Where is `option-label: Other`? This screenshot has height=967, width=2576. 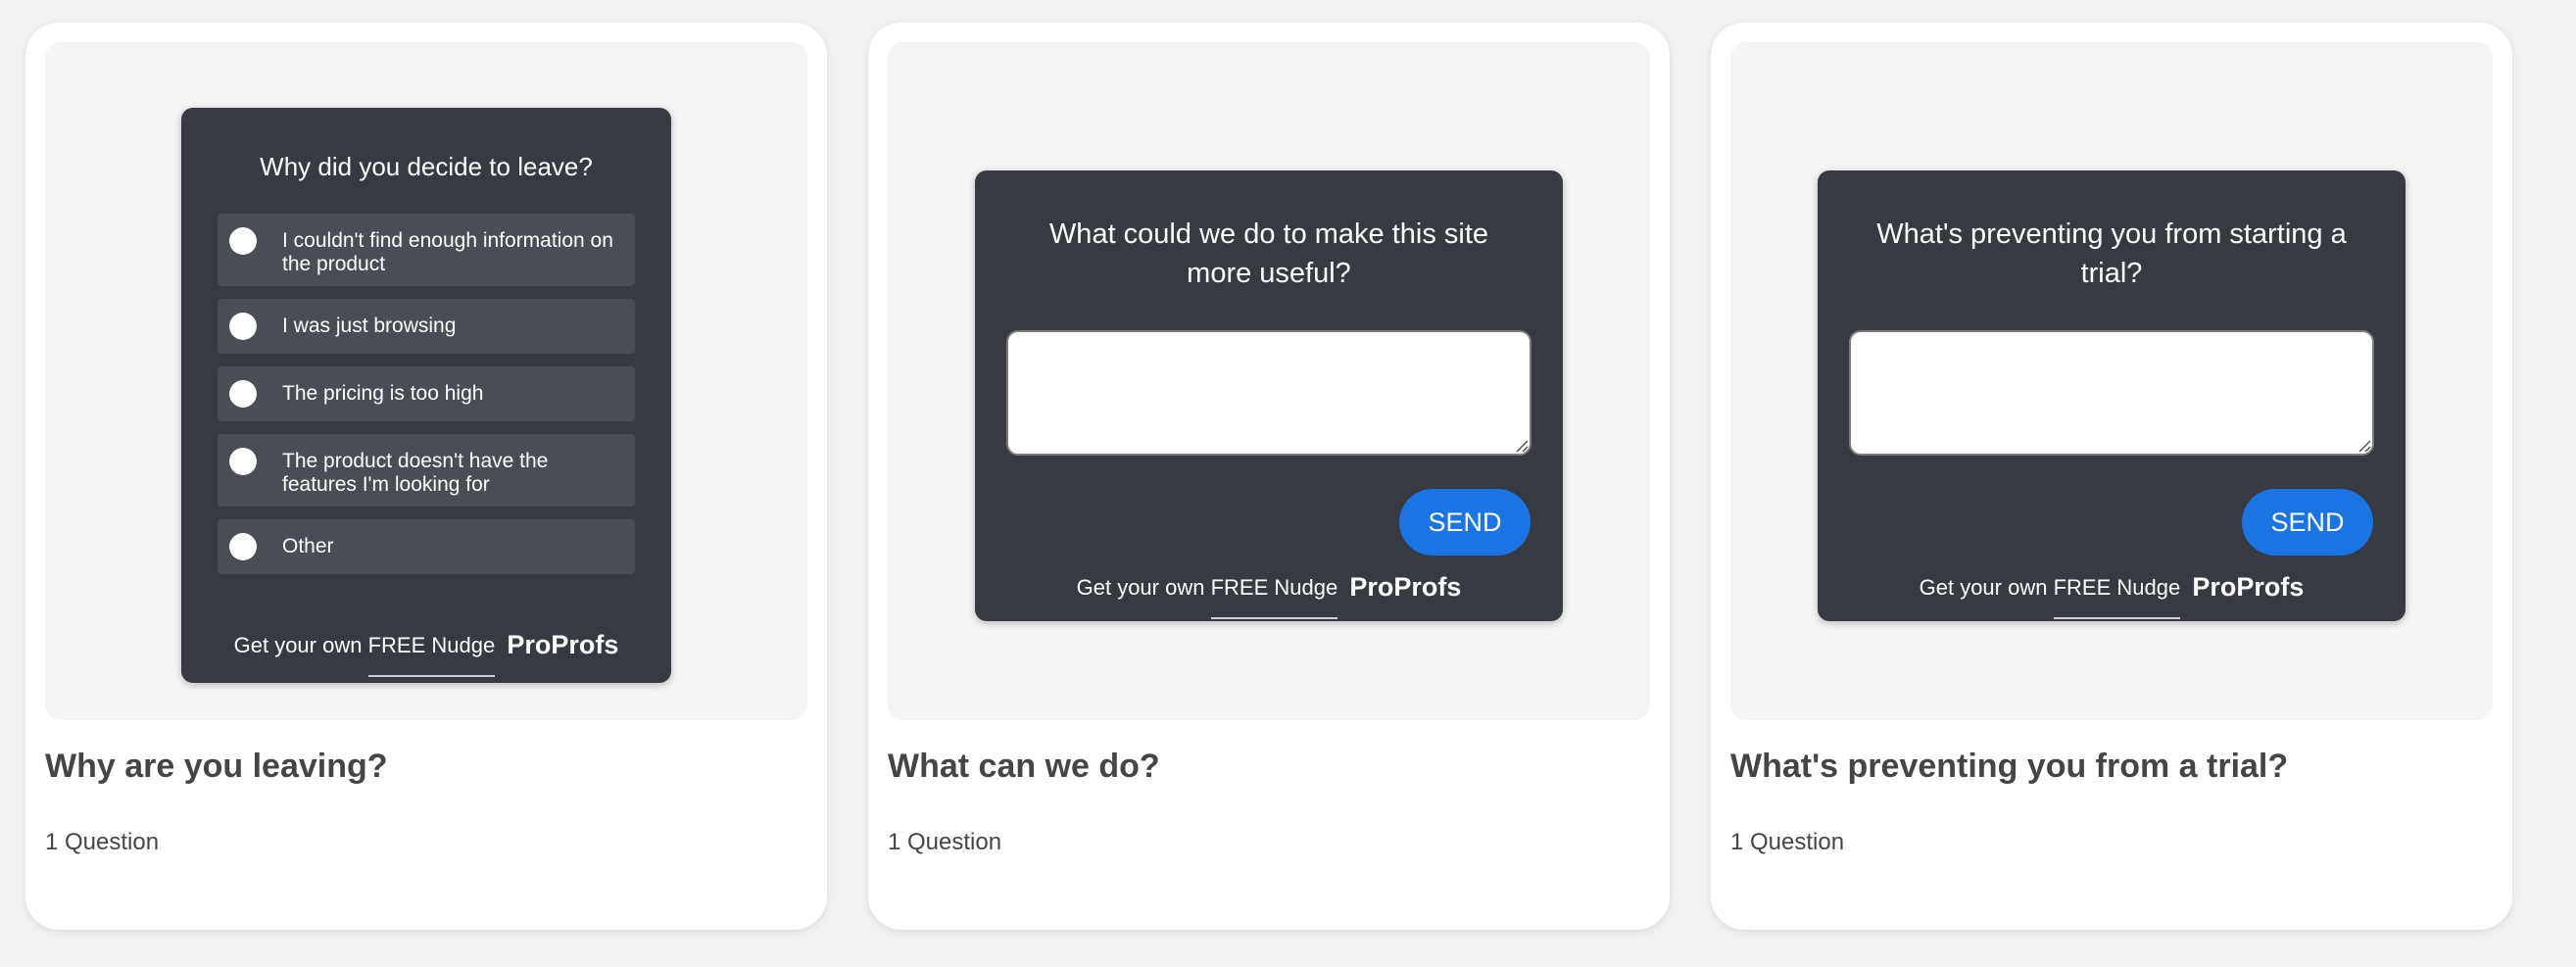 option-label: Other is located at coordinates (308, 546).